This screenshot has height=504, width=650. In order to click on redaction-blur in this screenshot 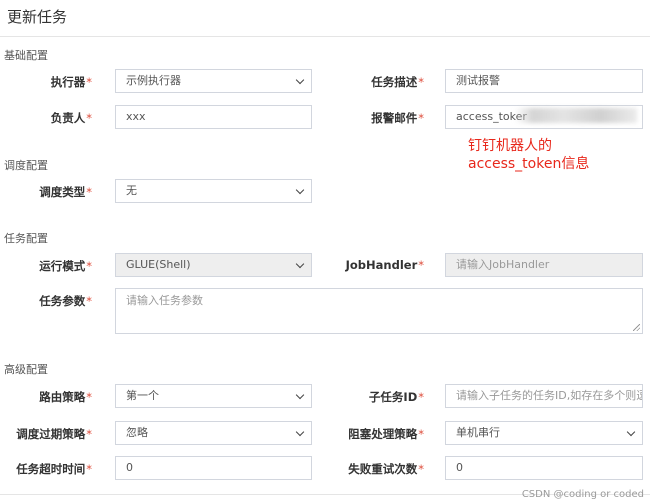, I will do `click(576, 115)`.